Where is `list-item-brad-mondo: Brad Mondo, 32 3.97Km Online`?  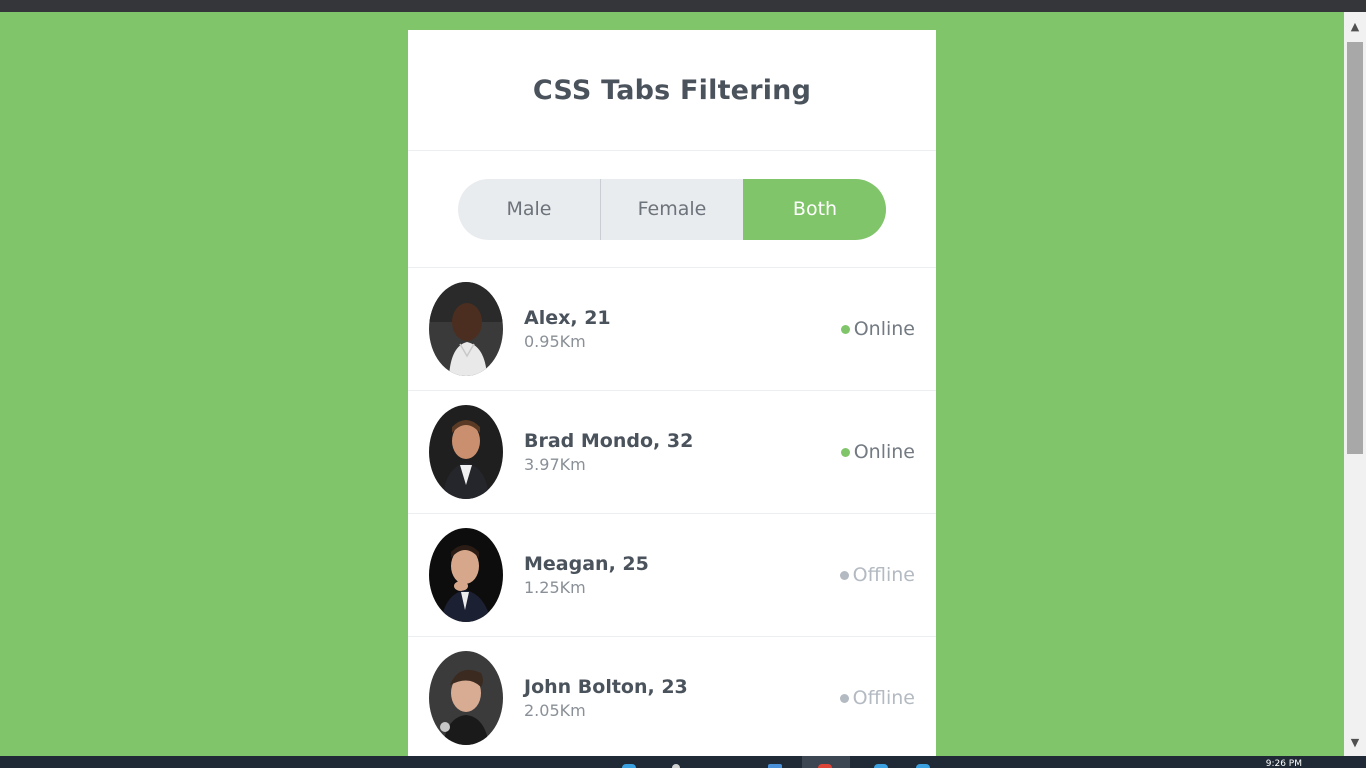
list-item-brad-mondo: Brad Mondo, 32 3.97Km Online is located at coordinates (672, 452).